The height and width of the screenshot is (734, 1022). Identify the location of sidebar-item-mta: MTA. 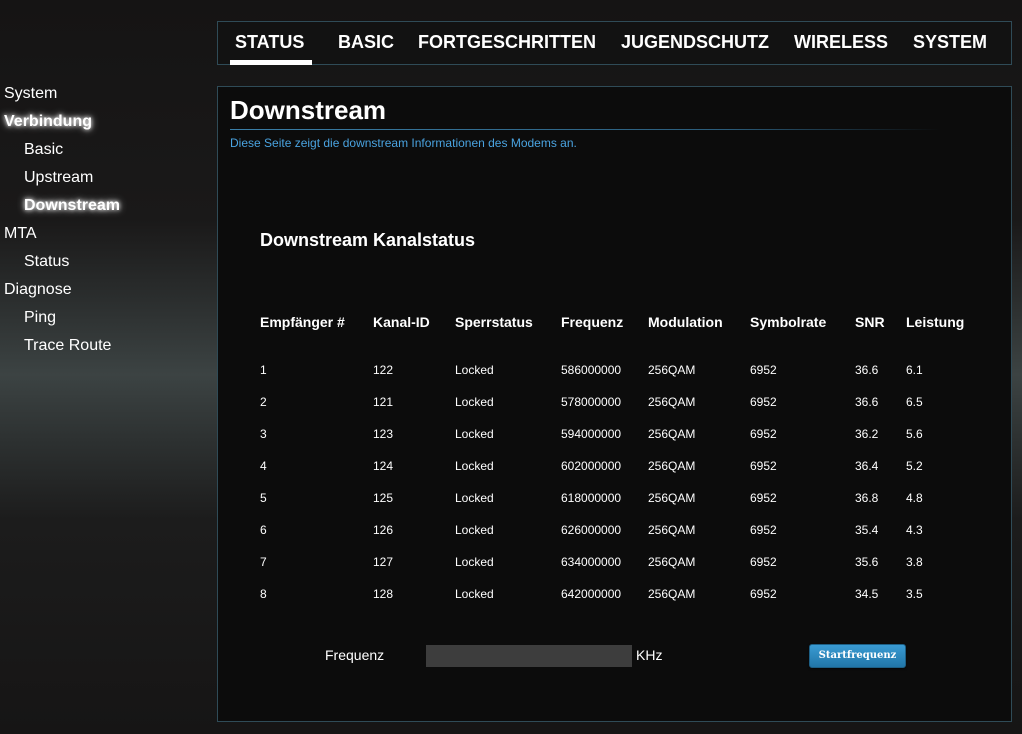
(20, 234).